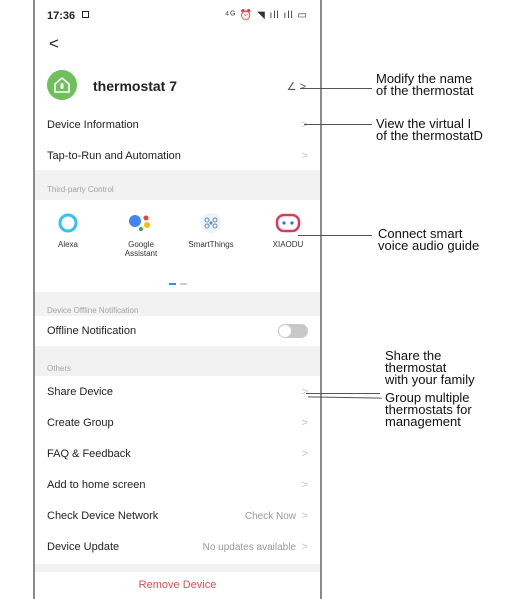  I want to click on device-name: thermostat 7, so click(135, 86).